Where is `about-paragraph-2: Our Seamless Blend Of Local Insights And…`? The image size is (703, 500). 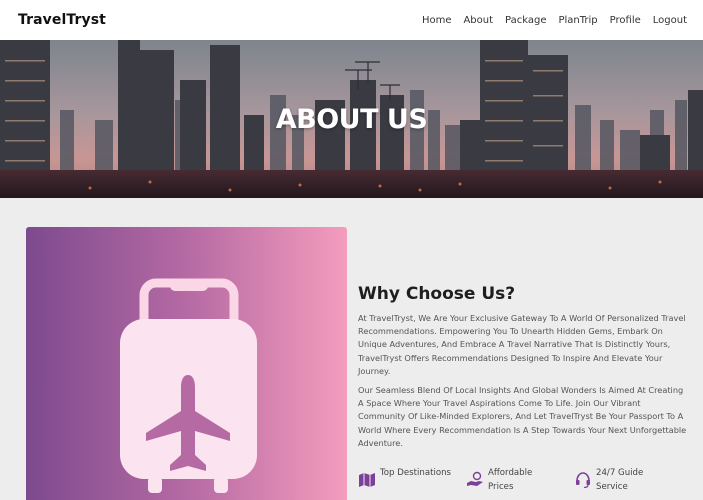 about-paragraph-2: Our Seamless Blend Of Local Insights And… is located at coordinates (522, 416).